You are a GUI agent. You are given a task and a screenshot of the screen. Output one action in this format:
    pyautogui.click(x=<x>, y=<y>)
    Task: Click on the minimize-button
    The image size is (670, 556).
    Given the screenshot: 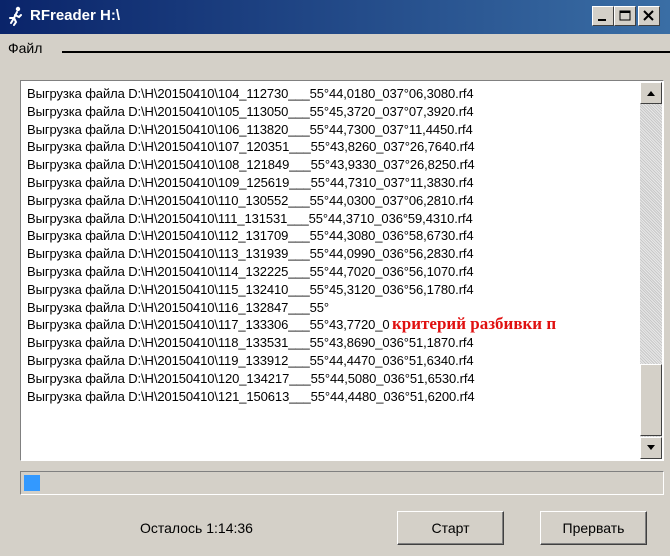 What is the action you would take?
    pyautogui.click(x=603, y=16)
    